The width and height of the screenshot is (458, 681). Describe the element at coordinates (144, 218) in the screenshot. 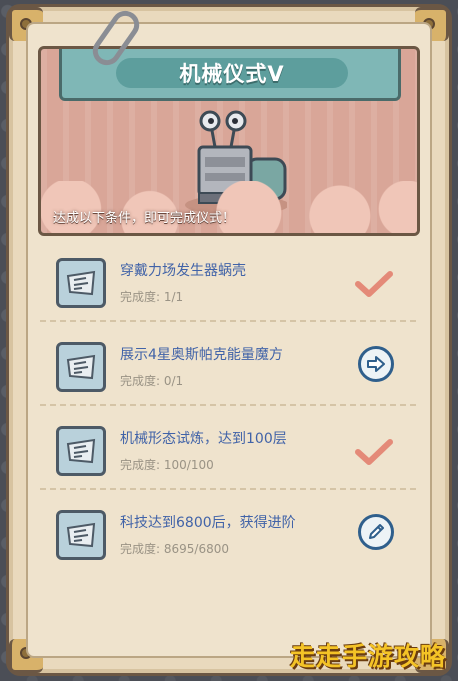

I see `condition-note: 达成以下条件，即可完成仪式！` at that location.